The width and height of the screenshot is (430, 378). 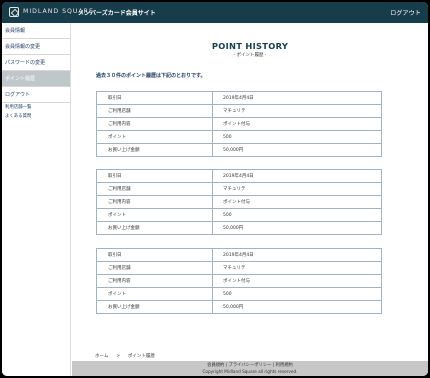 I want to click on sidebar-item-point-history: ポイント履歴, so click(x=36, y=79).